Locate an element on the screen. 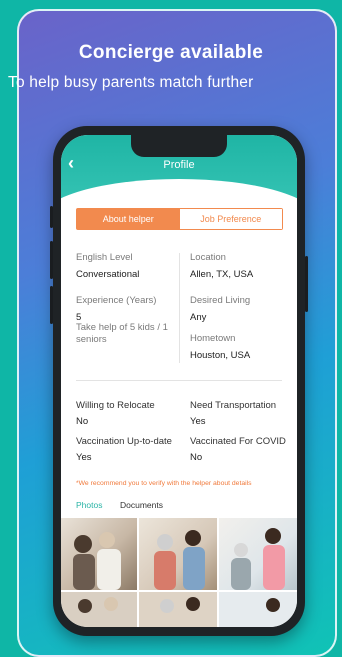  tab-documents: Documents is located at coordinates (141, 505).